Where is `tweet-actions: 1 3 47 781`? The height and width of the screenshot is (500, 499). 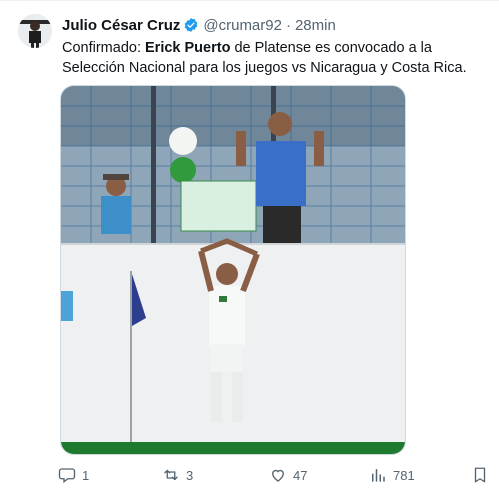 tweet-actions: 1 3 47 781 is located at coordinates (274, 475).